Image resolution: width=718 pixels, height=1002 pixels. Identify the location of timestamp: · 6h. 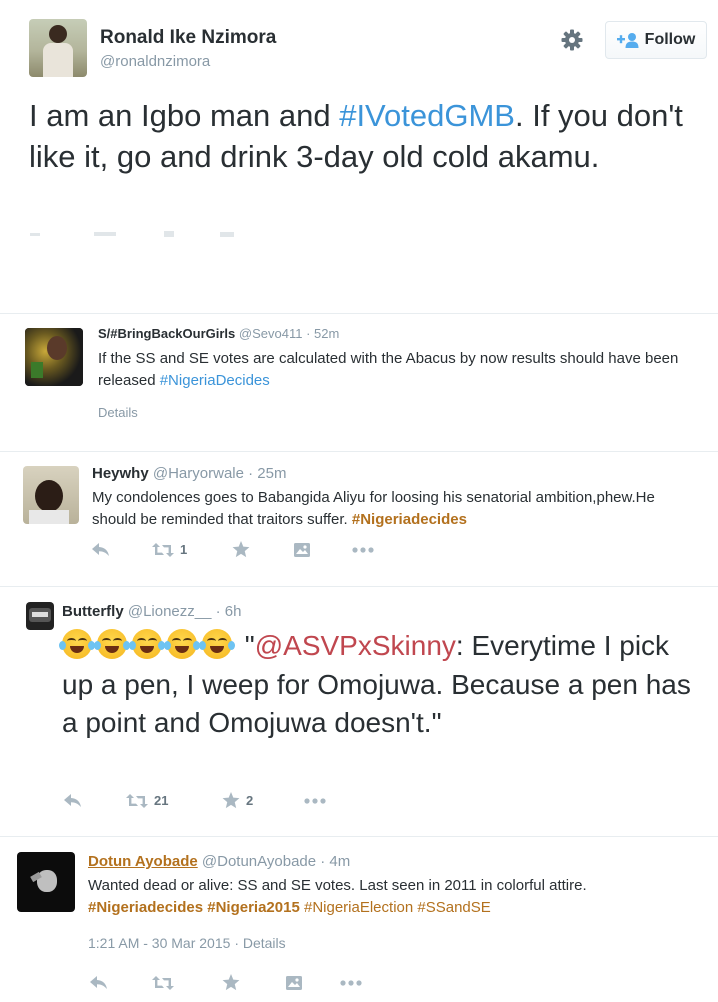
(229, 611).